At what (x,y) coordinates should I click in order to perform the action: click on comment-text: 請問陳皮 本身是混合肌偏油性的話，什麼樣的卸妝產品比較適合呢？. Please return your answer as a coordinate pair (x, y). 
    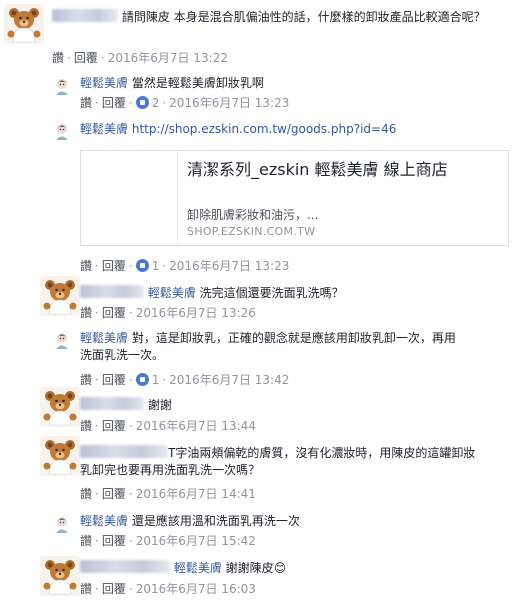
    Looking at the image, I should click on (303, 17).